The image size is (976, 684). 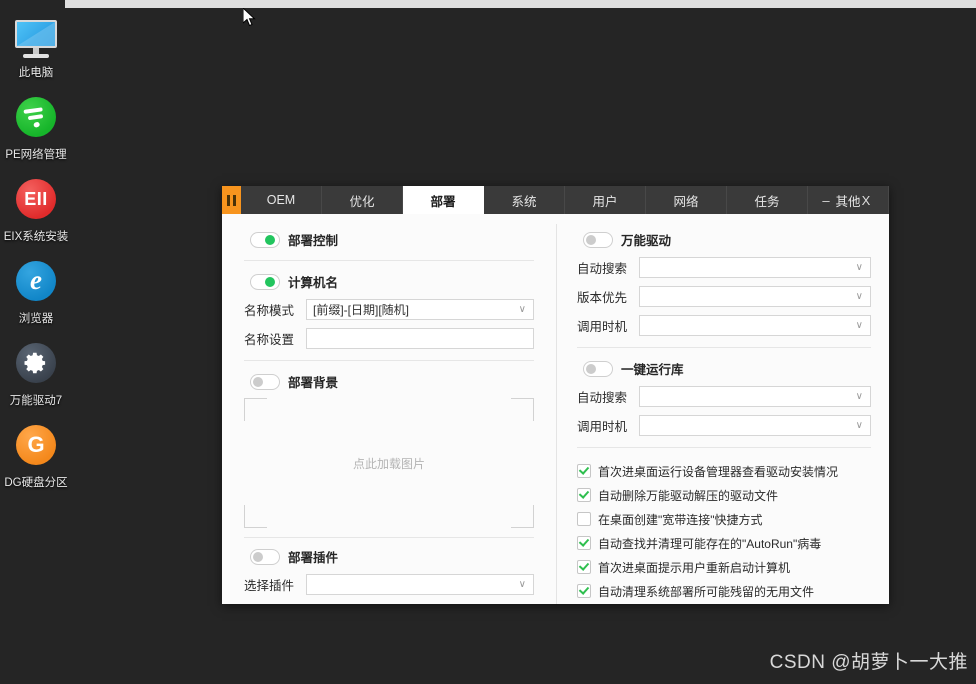 I want to click on desktop-icon-this-pc: 此电脑, so click(x=36, y=47).